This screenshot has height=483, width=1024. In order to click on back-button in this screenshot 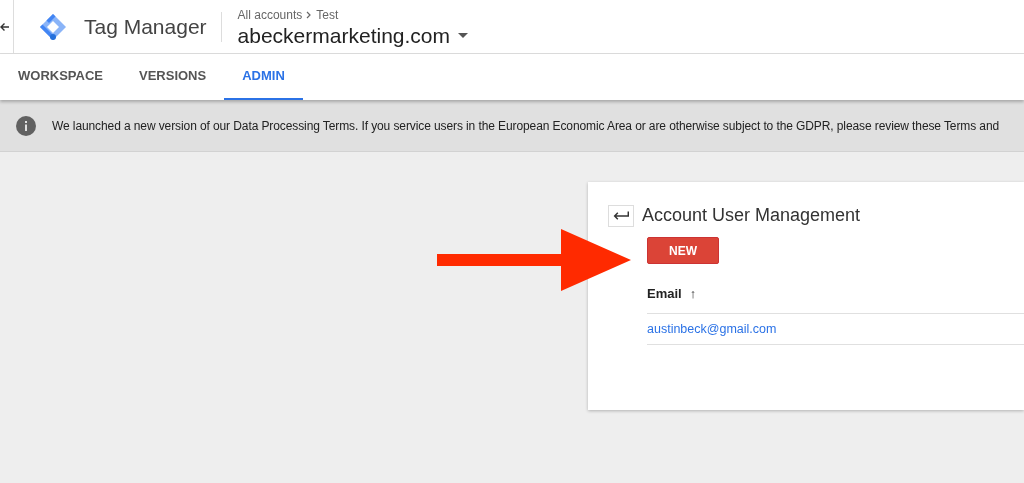, I will do `click(621, 215)`.